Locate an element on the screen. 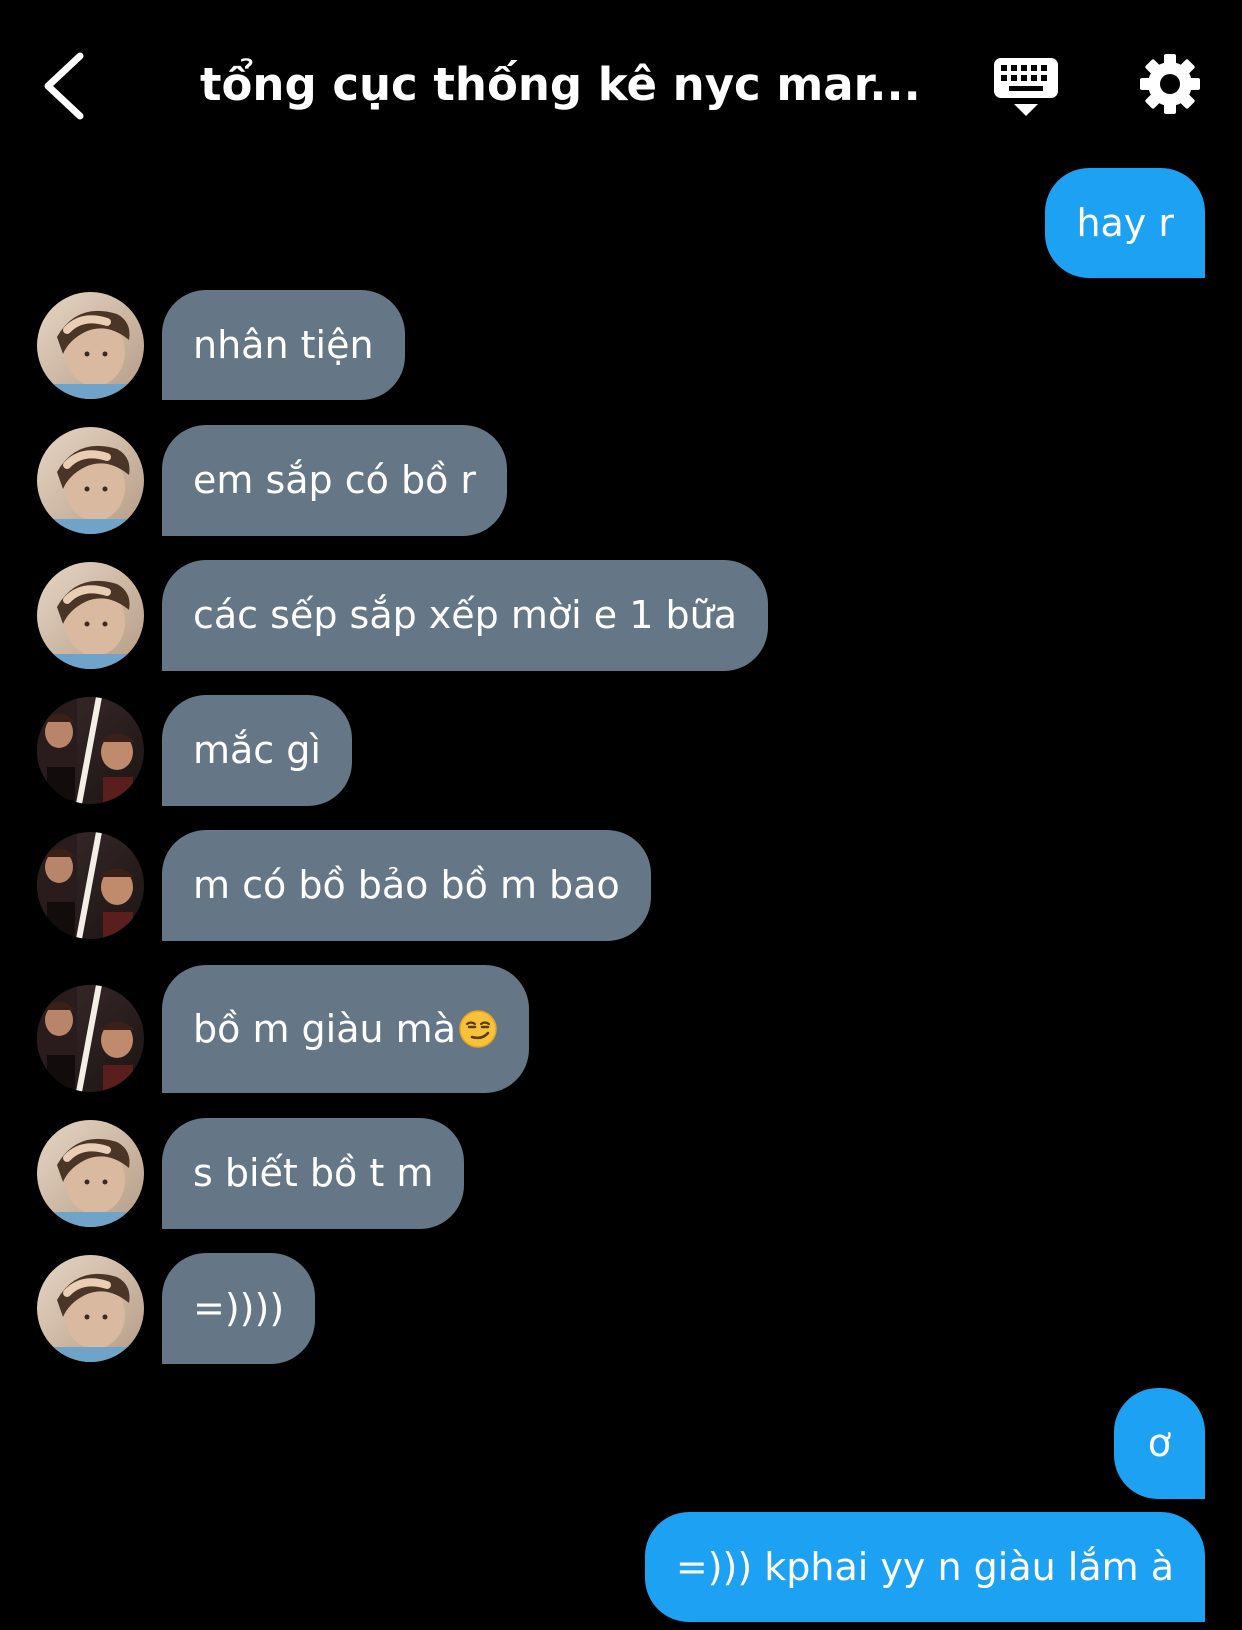 The height and width of the screenshot is (1630, 1242). incoming-message-bubble: nhân tiện is located at coordinates (283, 345).